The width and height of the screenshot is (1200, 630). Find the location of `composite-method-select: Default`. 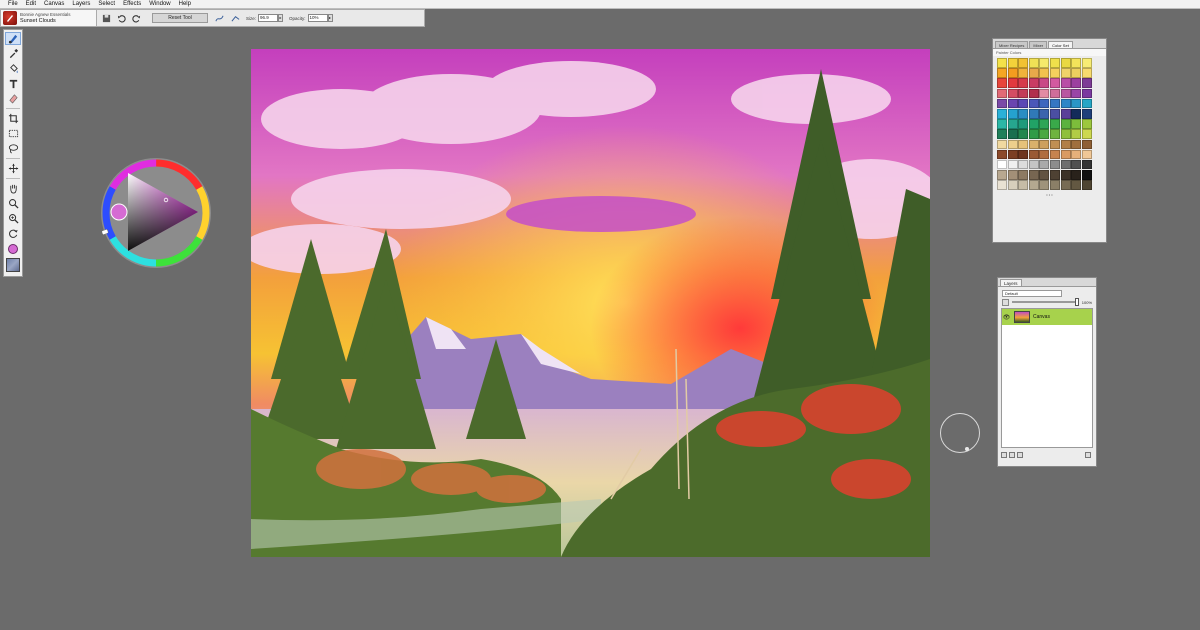

composite-method-select: Default is located at coordinates (1032, 293).